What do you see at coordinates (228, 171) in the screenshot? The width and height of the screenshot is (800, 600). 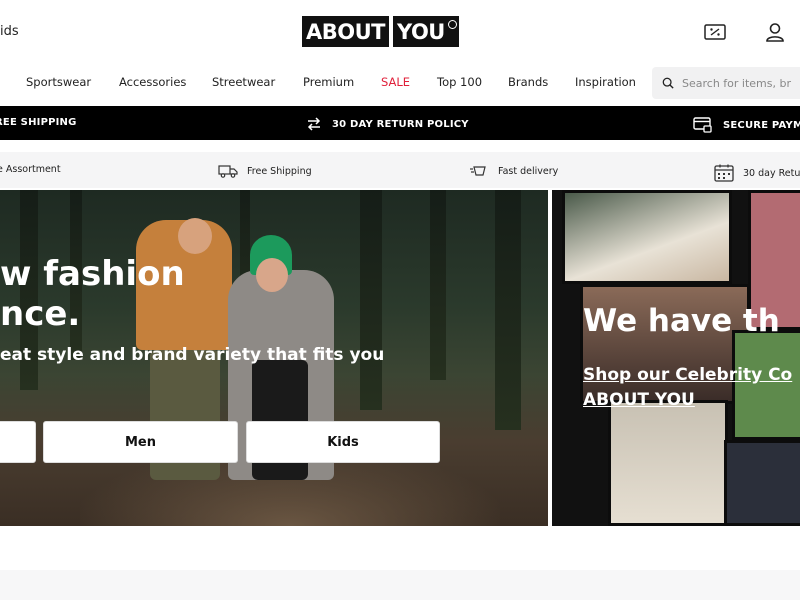 I see `delivery-truck-icon` at bounding box center [228, 171].